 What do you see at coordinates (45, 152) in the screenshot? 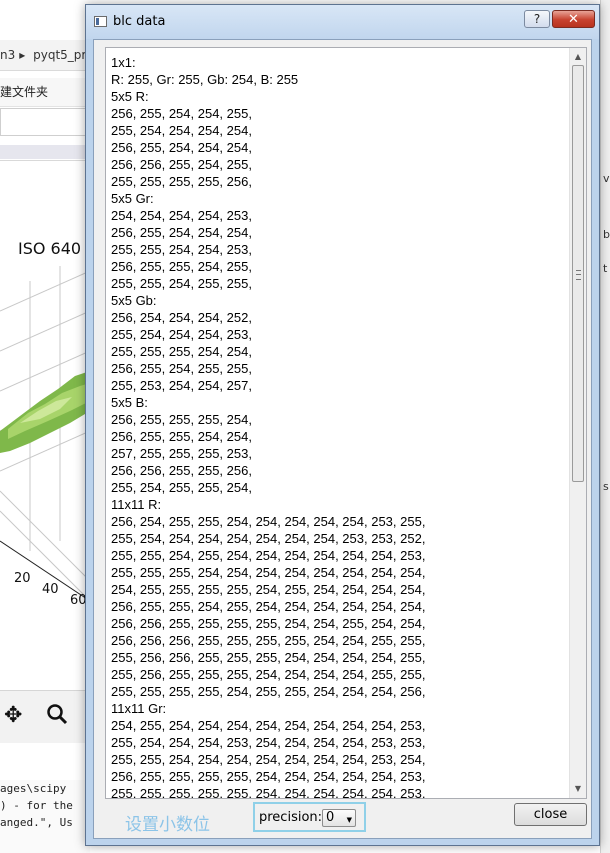
I see `header-strip` at bounding box center [45, 152].